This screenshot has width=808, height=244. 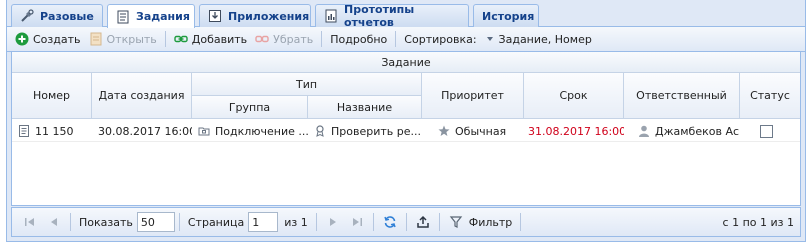 I want to click on first-page-icon, so click(x=30, y=222).